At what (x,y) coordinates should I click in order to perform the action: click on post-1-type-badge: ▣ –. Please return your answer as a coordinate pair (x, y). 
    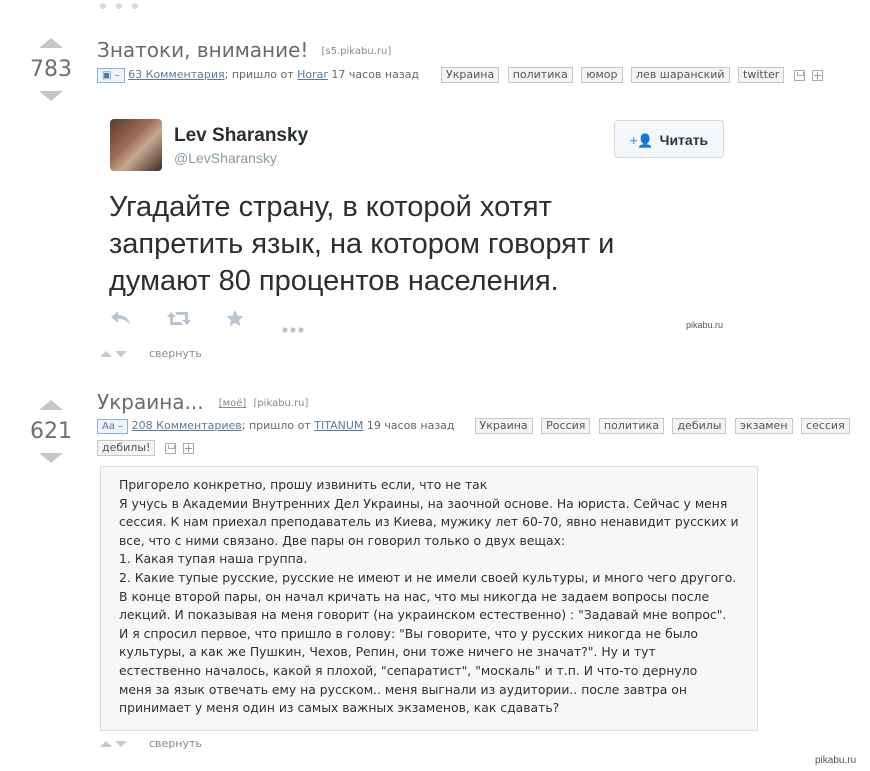
    Looking at the image, I should click on (111, 75).